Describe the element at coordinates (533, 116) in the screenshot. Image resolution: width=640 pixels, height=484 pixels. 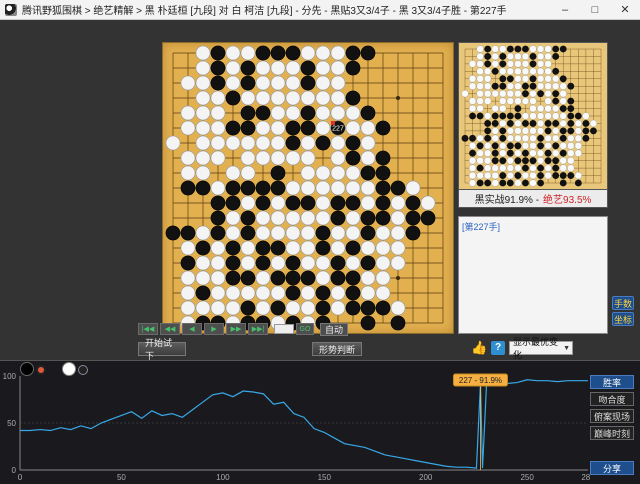
I see `mini-board` at that location.